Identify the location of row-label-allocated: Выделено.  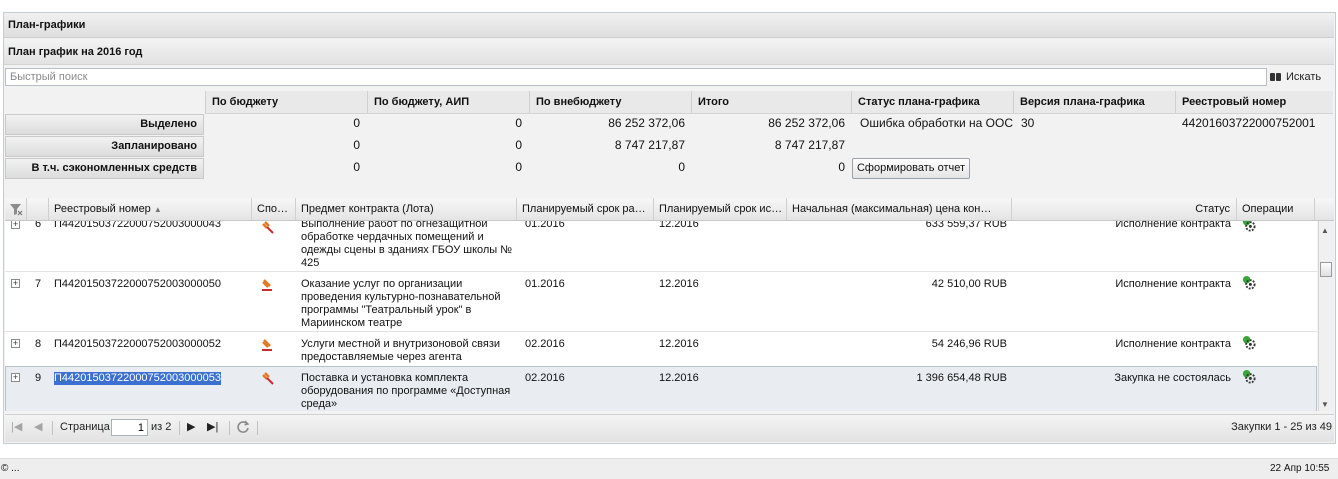
(104, 124).